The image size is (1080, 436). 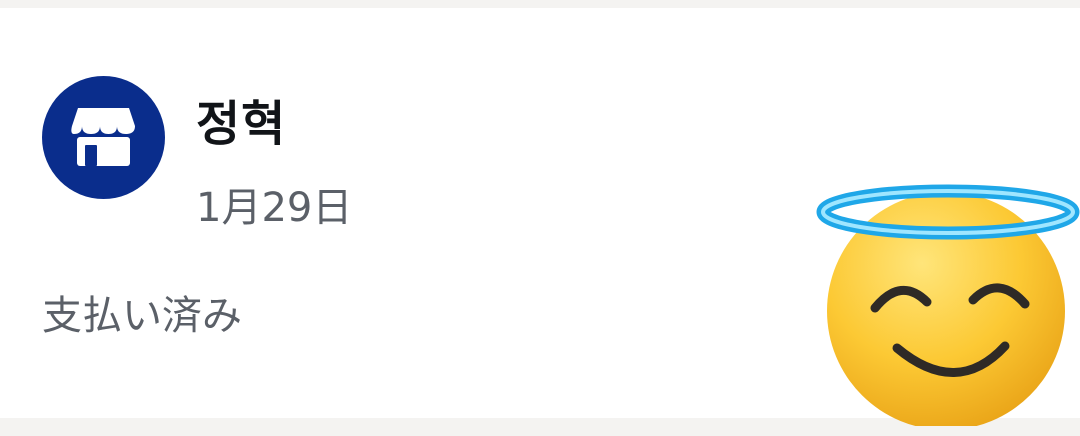 What do you see at coordinates (142, 316) in the screenshot?
I see `payment-status: 支払い済み` at bounding box center [142, 316].